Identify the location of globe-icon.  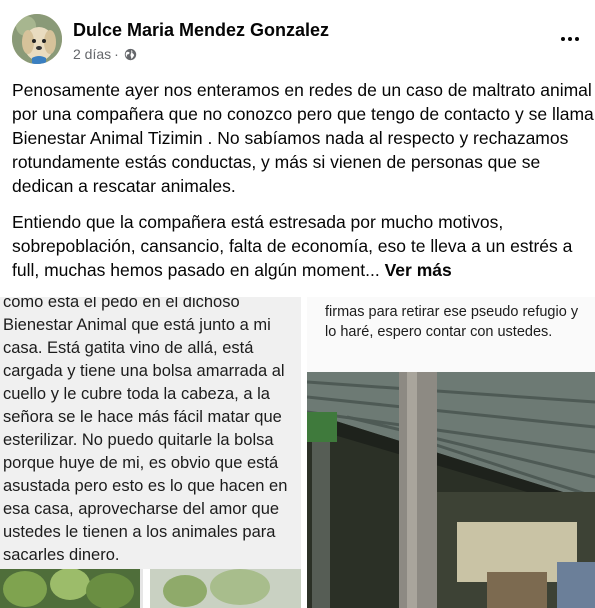
(130, 54).